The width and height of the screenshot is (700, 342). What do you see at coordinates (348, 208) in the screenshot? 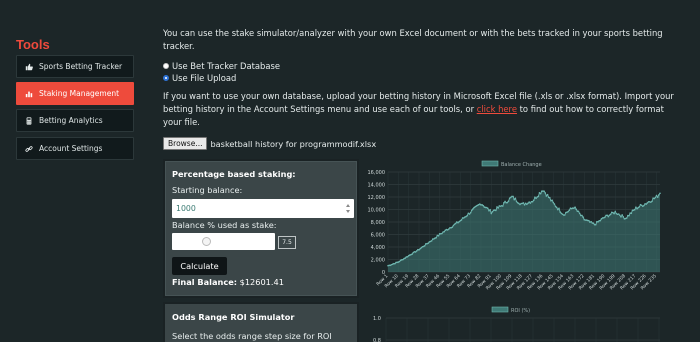
I see `number-spinner` at bounding box center [348, 208].